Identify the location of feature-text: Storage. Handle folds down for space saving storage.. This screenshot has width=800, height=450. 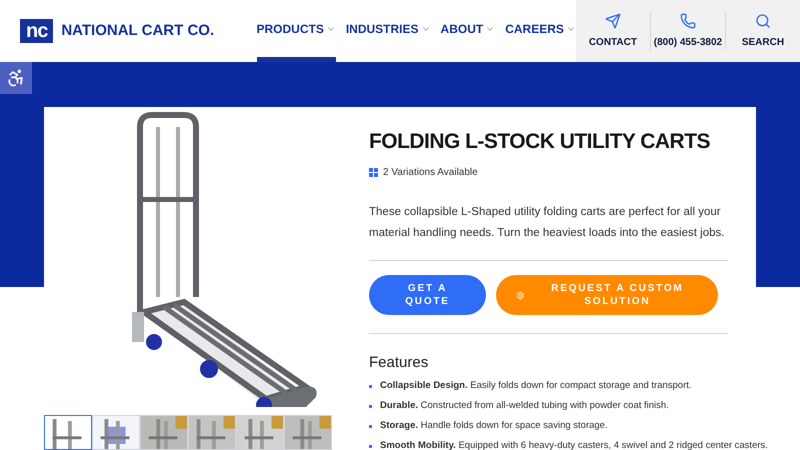
(494, 425).